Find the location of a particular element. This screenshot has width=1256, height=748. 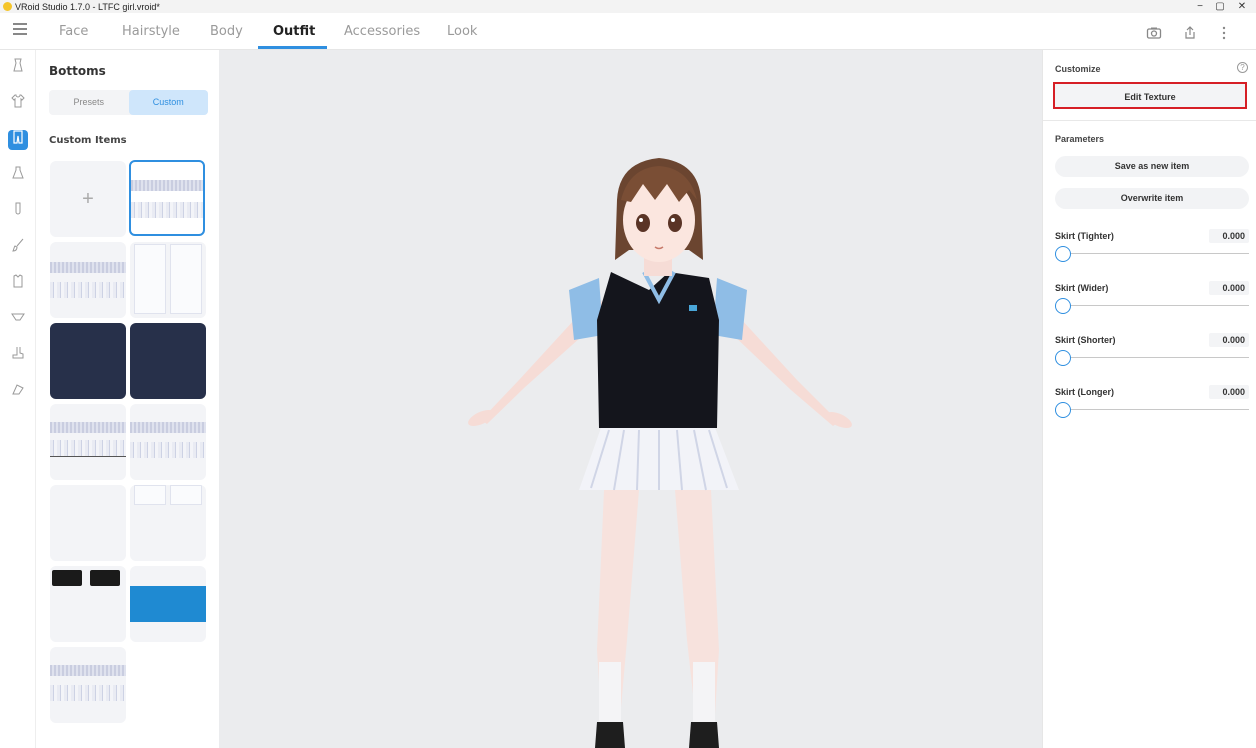

param-label: Skirt (Longer) is located at coordinates (1085, 392).